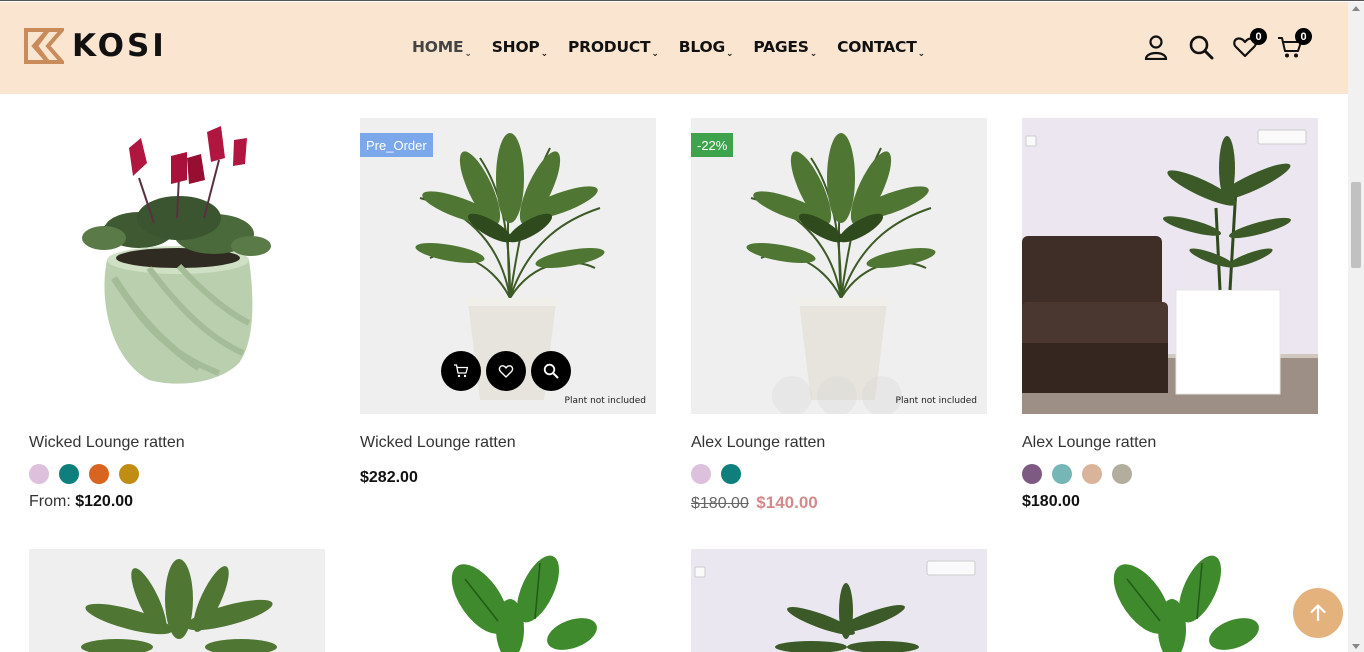  I want to click on product-card: Wicked Lounge ratten From: $120.00, so click(177, 314).